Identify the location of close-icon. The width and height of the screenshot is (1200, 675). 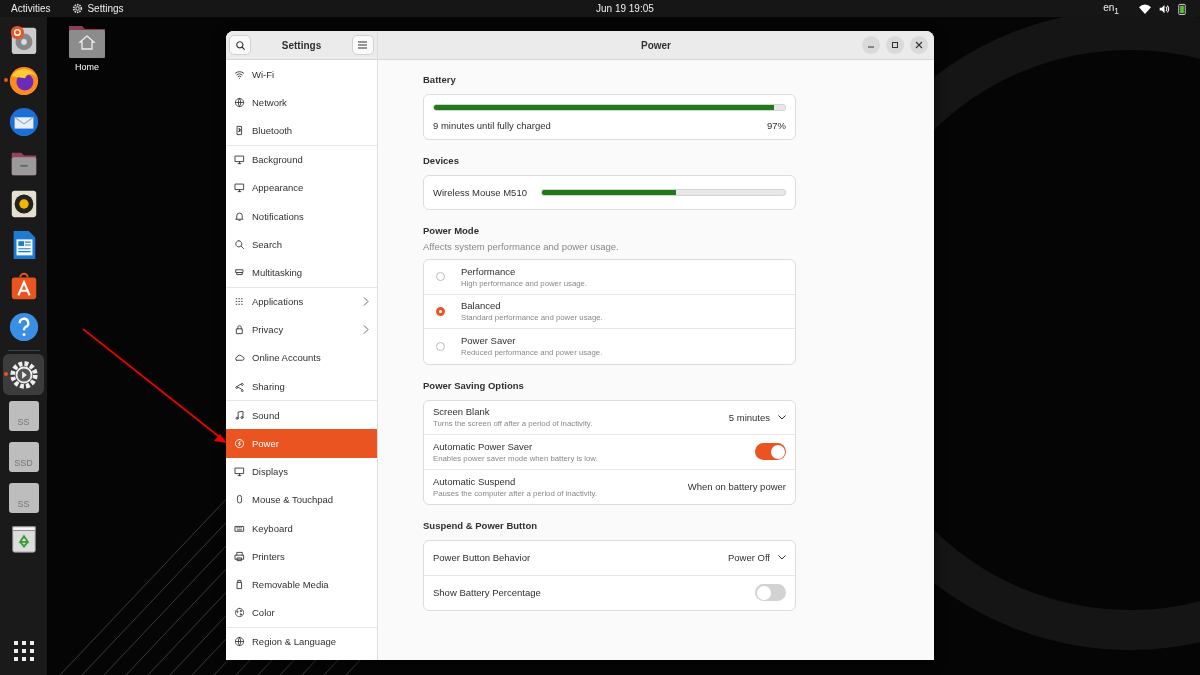
(919, 45).